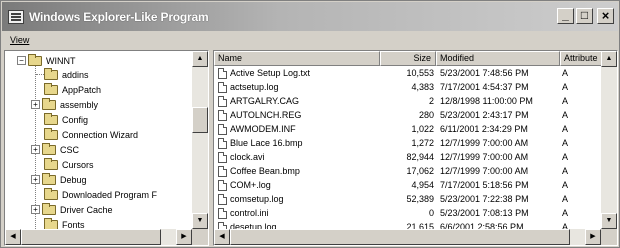  I want to click on menu-bar: View, so click(310, 40).